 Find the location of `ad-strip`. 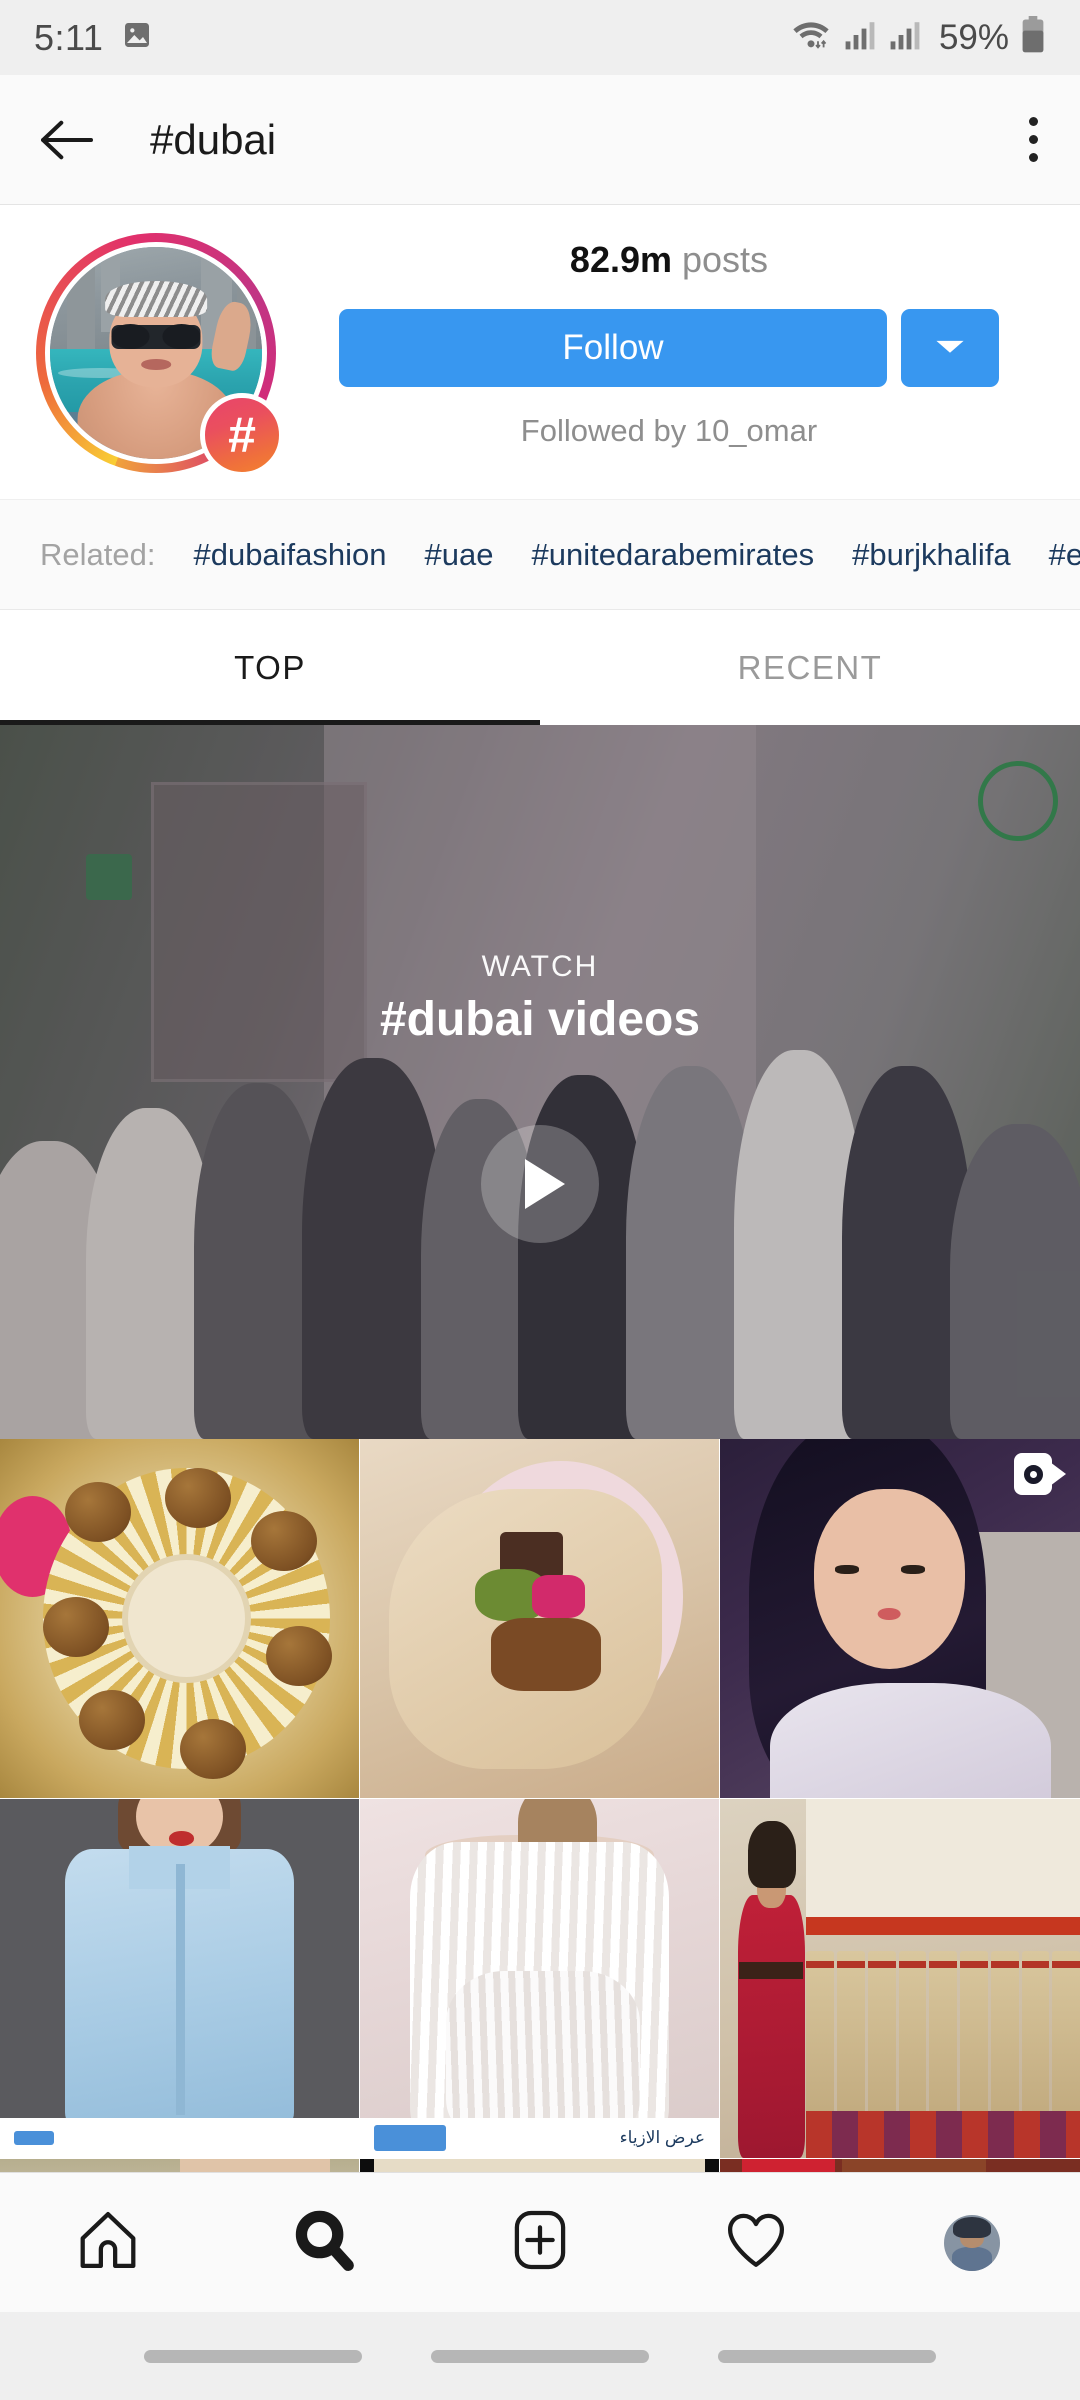

ad-strip is located at coordinates (179, 2138).